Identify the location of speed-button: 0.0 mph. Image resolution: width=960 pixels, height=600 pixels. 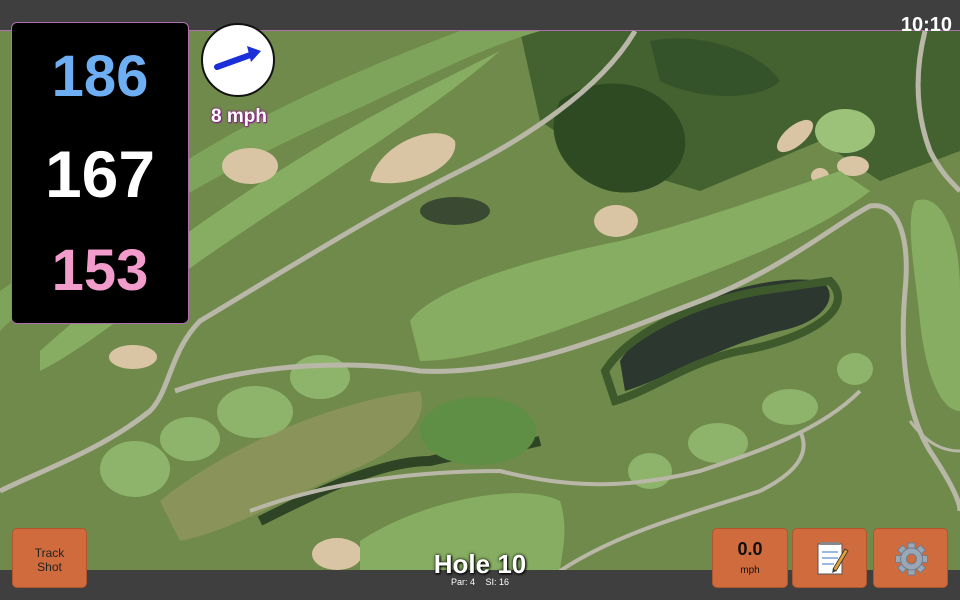
(750, 558).